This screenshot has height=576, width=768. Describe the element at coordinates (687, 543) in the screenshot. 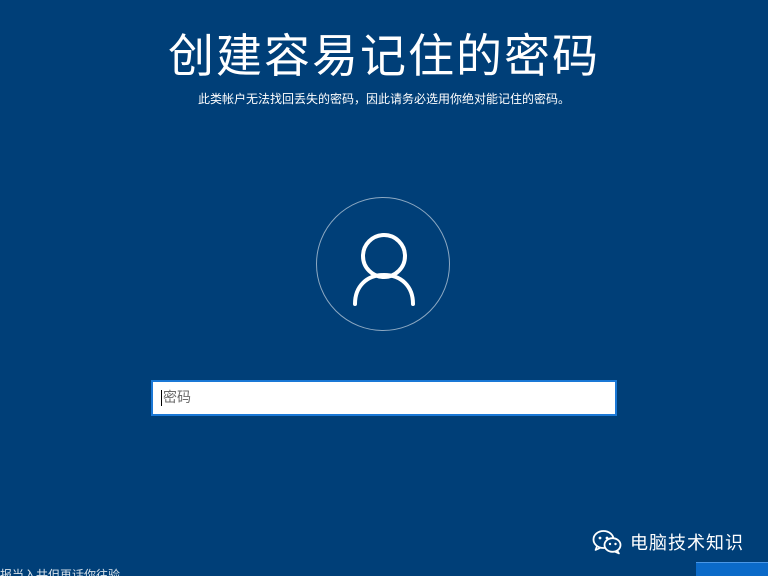

I see `watermark-text: 电脑技术知识` at that location.